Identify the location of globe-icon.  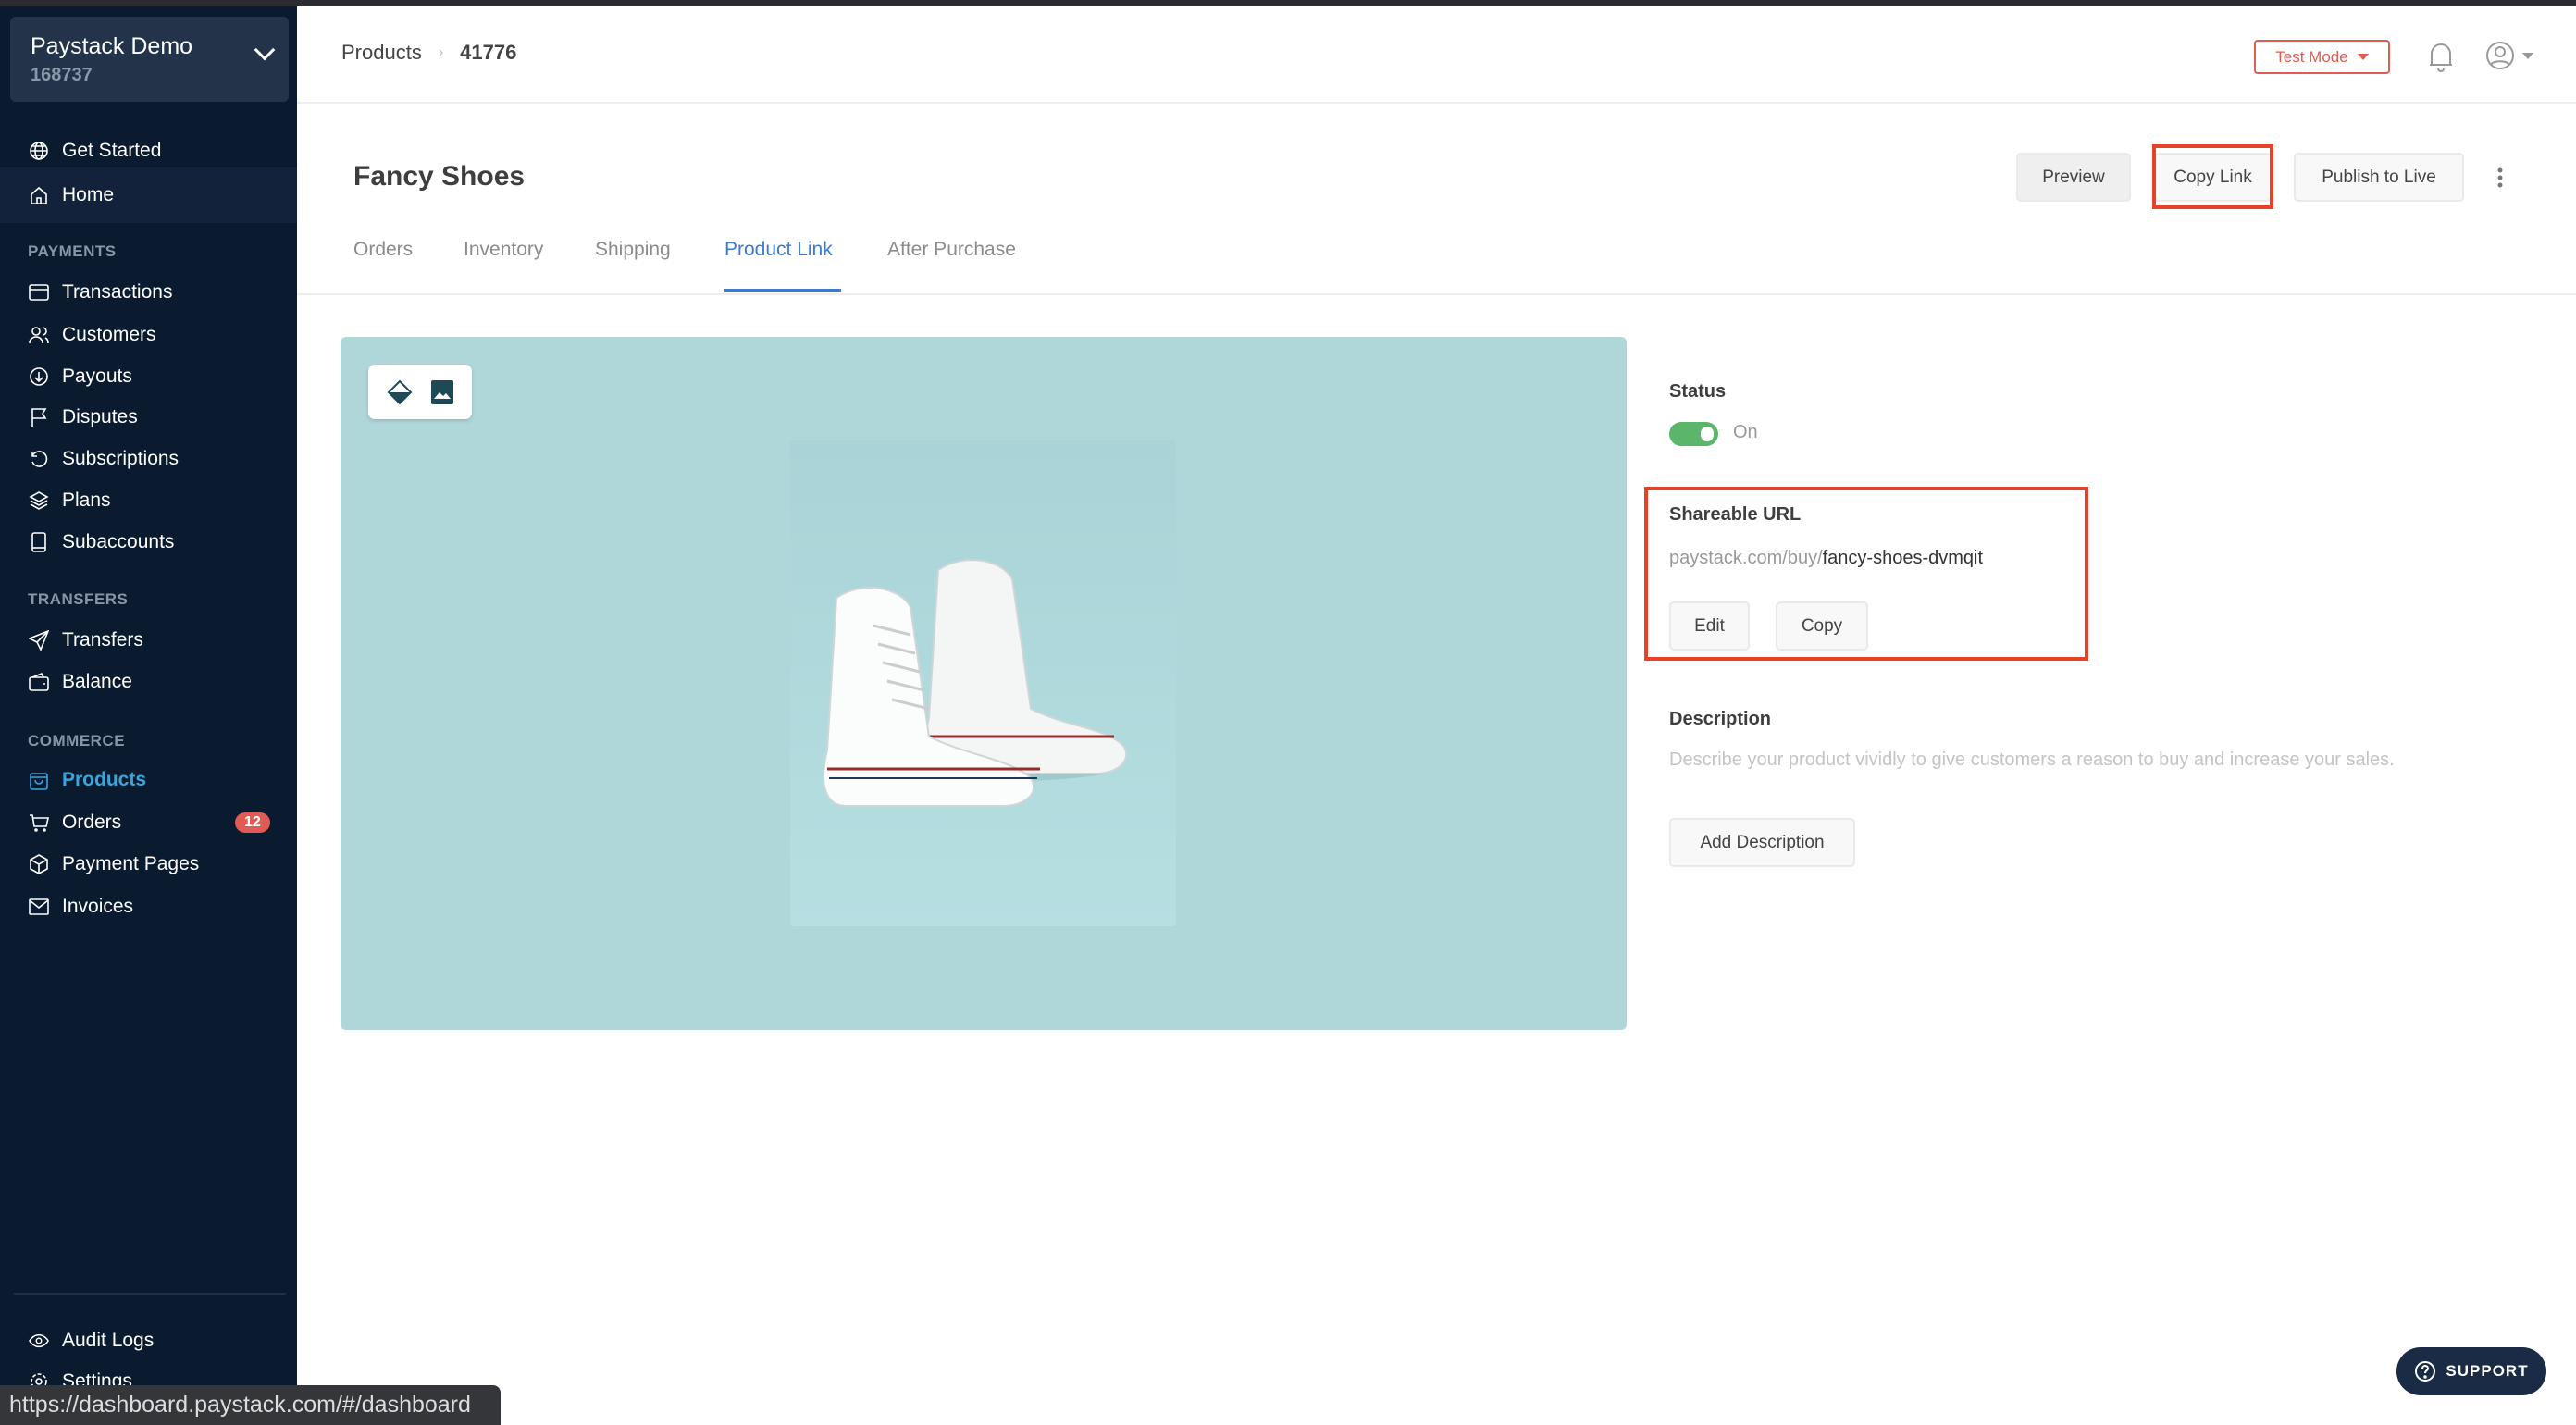
(39, 151).